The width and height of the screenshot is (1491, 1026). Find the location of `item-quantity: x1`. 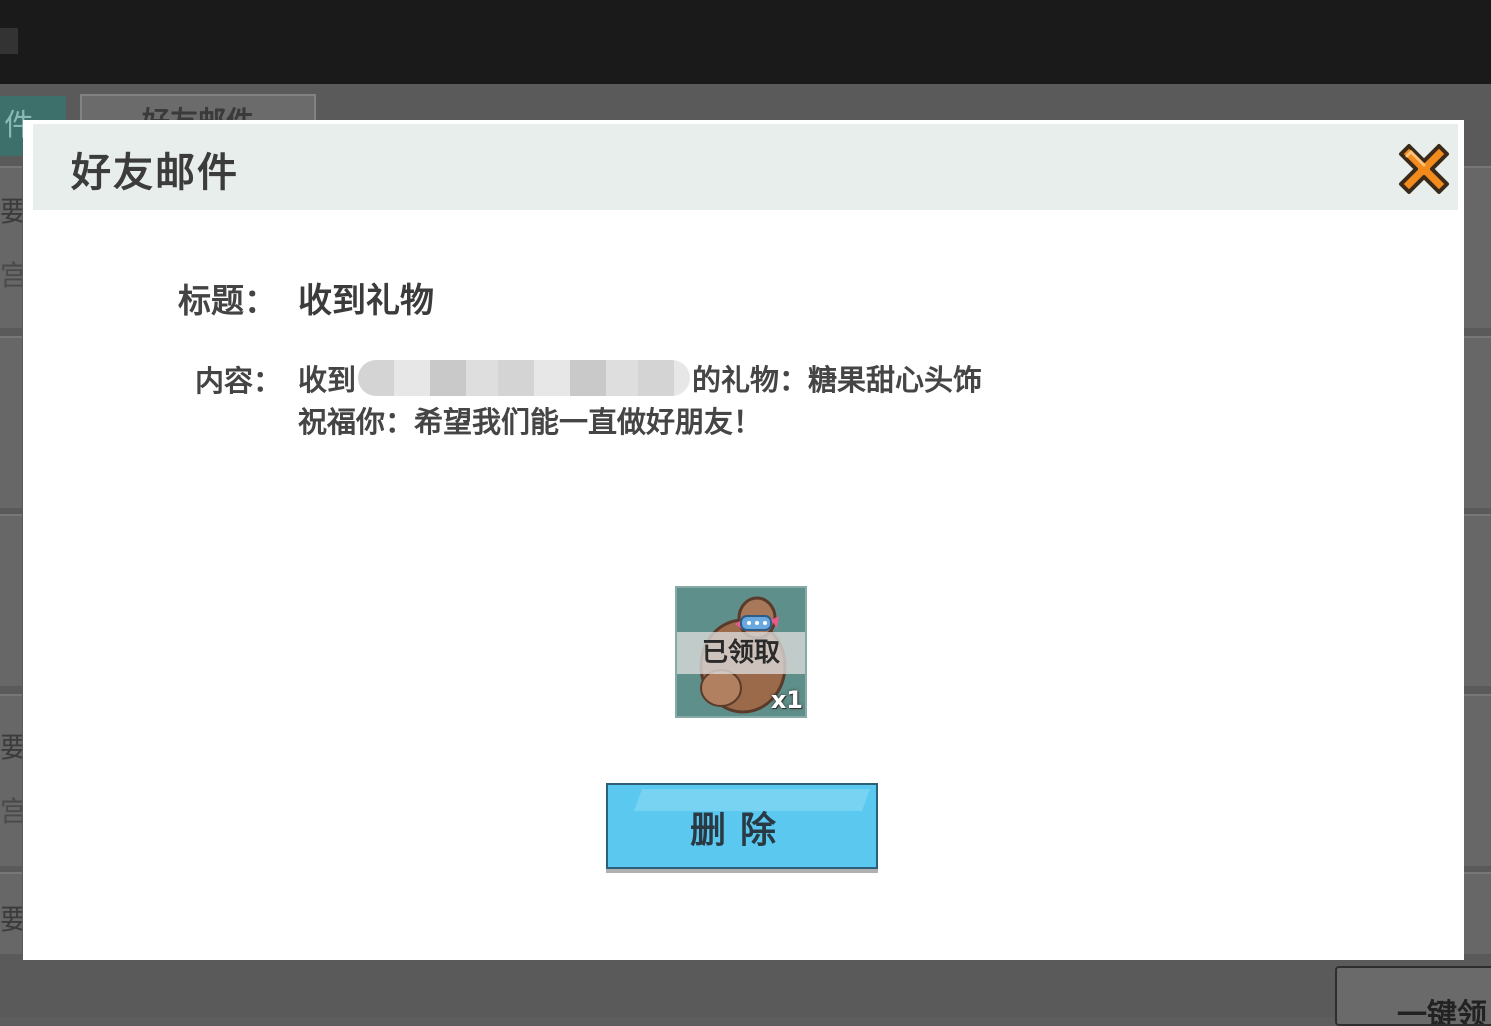

item-quantity: x1 is located at coordinates (786, 700).